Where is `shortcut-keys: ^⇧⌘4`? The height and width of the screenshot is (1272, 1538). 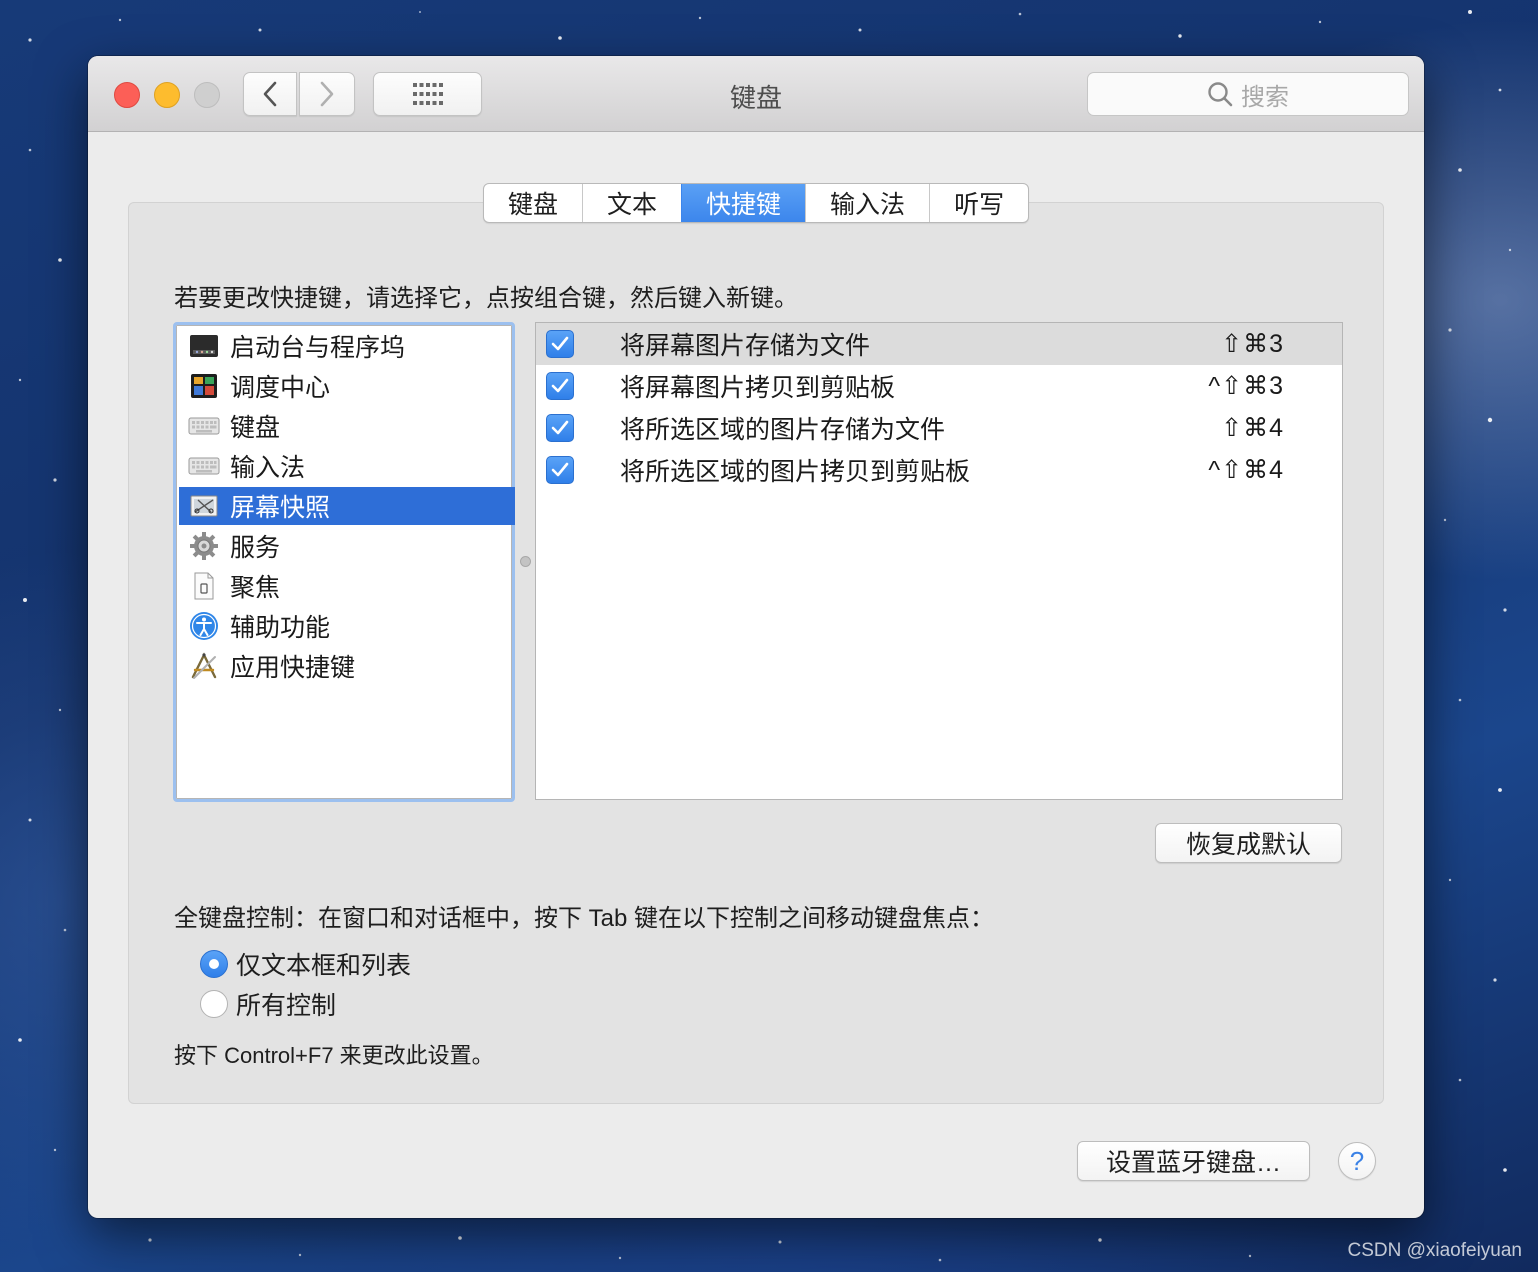
shortcut-keys: ^⇧⌘4 is located at coordinates (1246, 470).